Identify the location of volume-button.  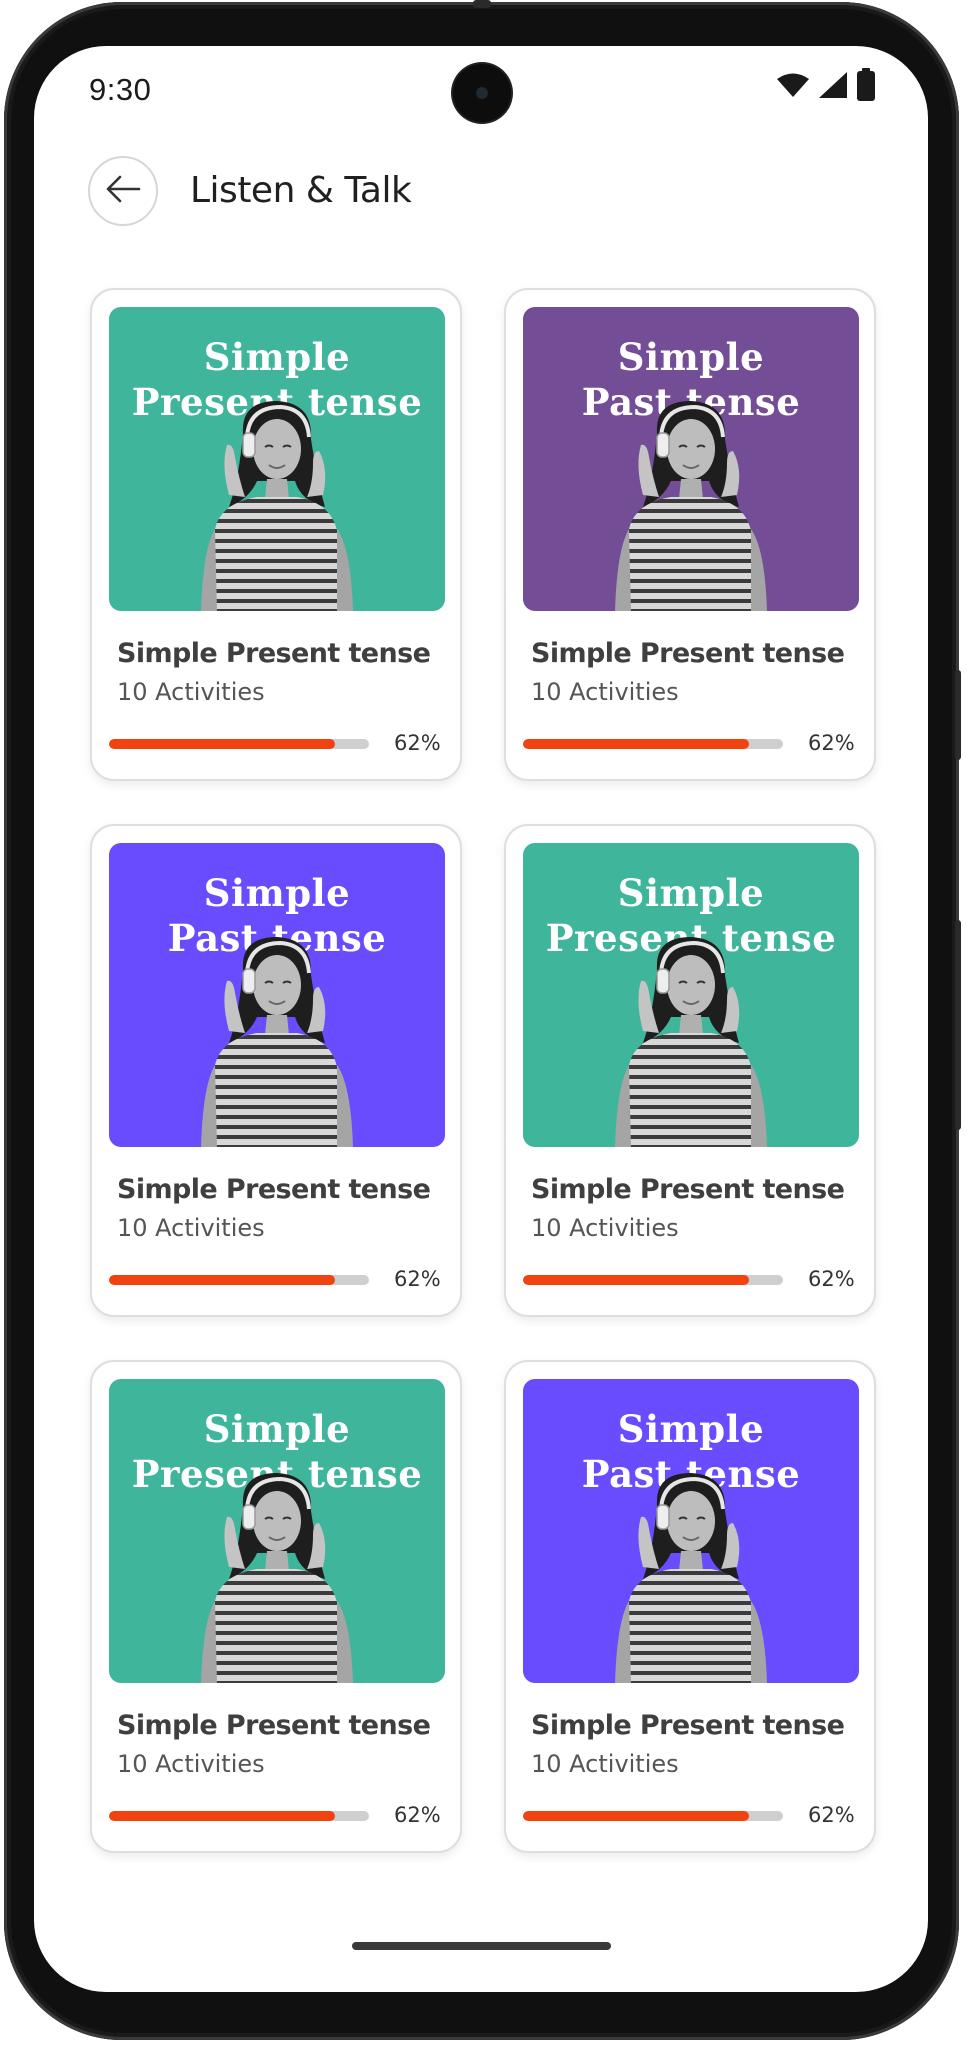
(958, 1025).